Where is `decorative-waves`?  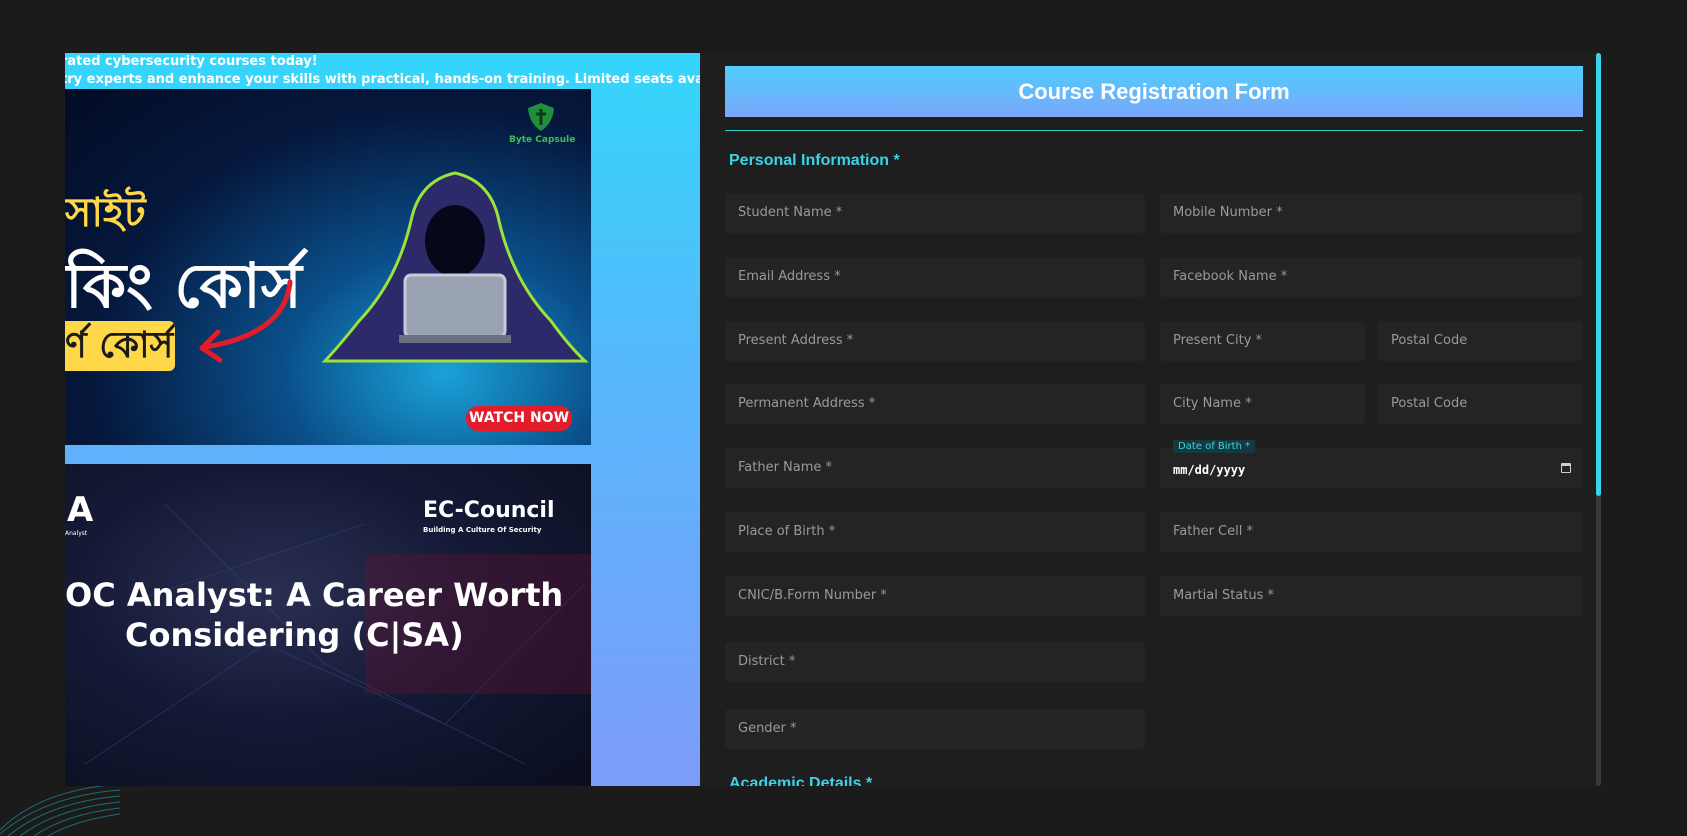 decorative-waves is located at coordinates (60, 809).